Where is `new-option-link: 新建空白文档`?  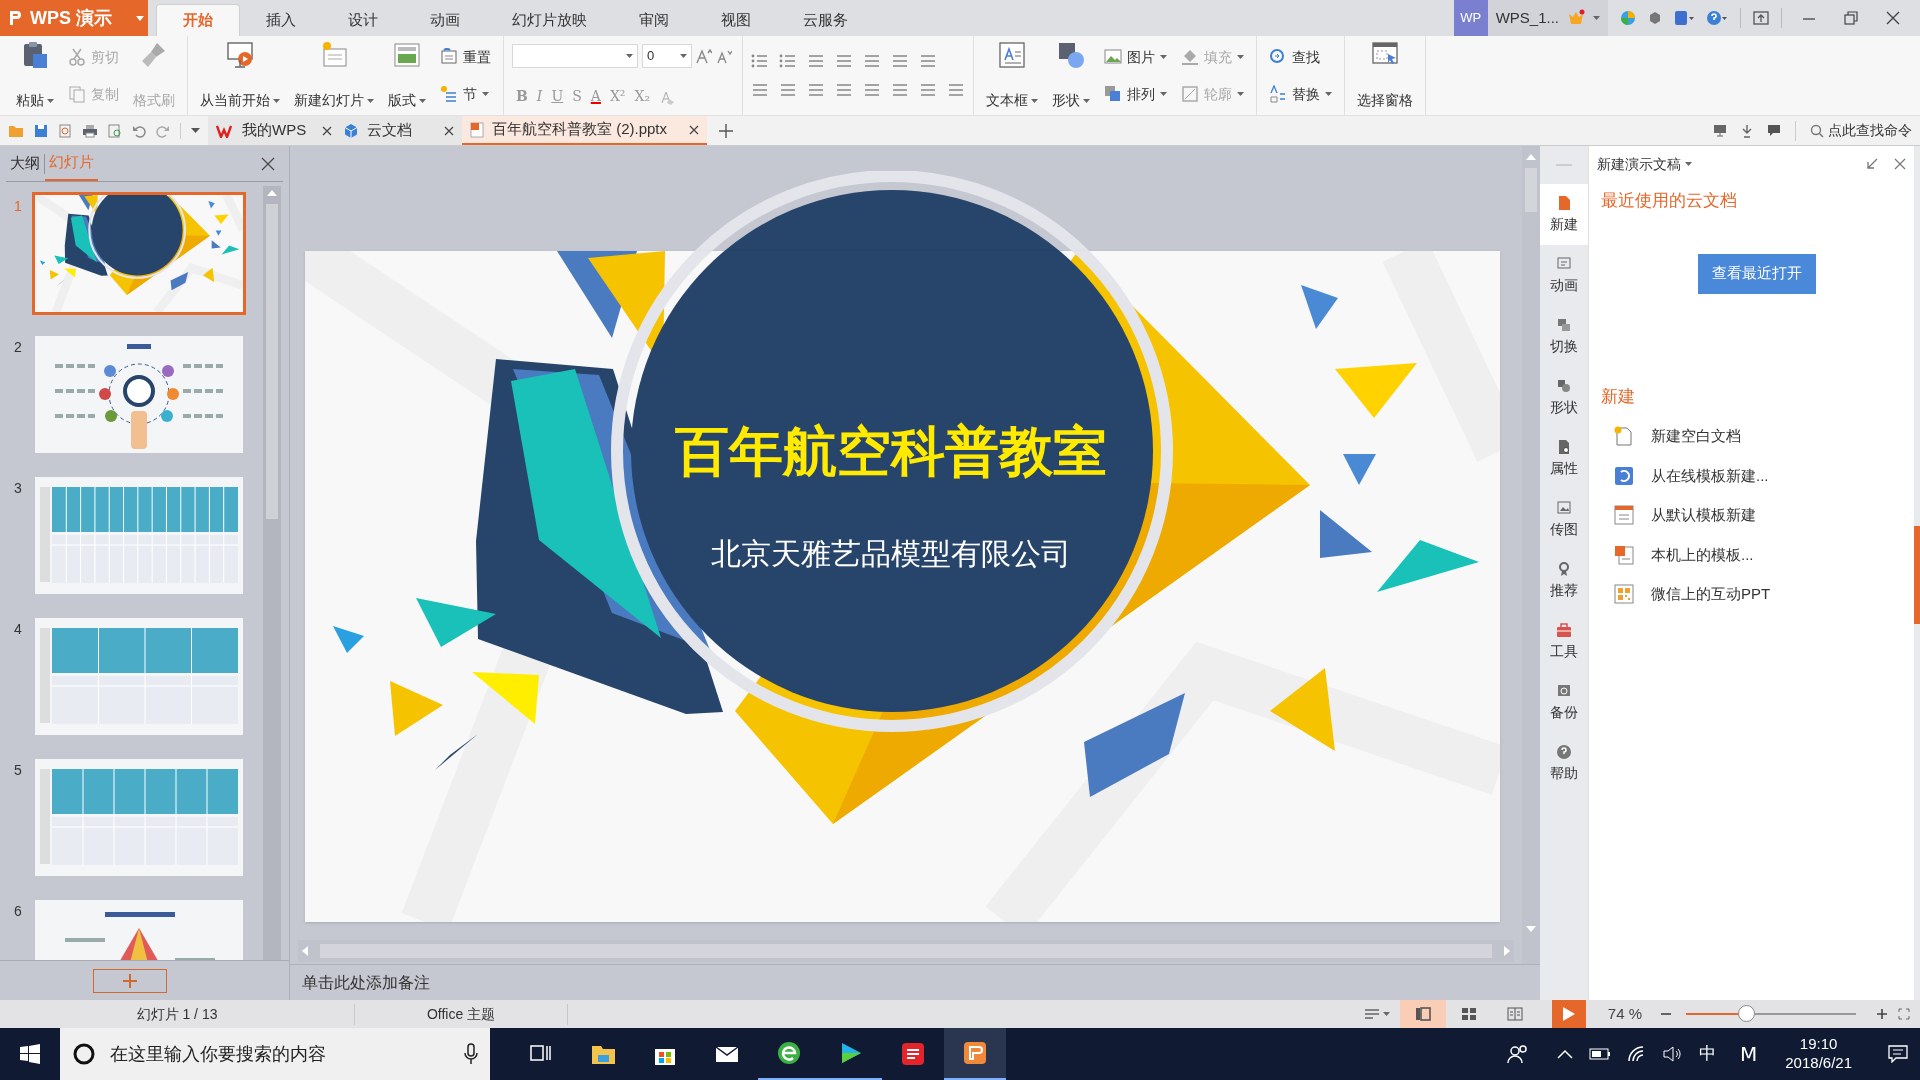 new-option-link: 新建空白文档 is located at coordinates (1763, 436).